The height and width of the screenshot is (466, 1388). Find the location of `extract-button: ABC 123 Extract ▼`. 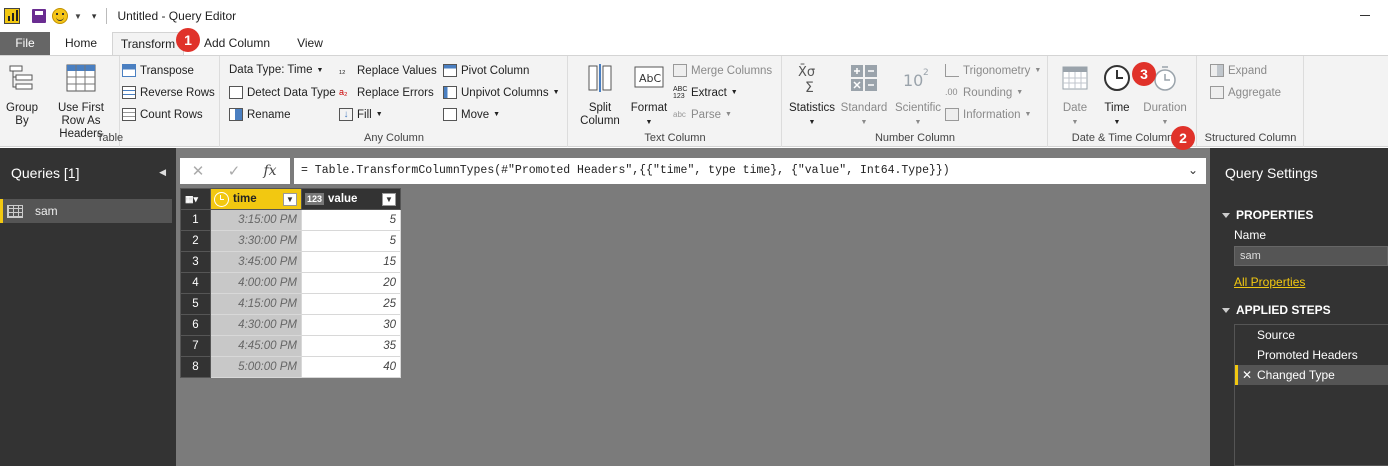

extract-button: ABC 123 Extract ▼ is located at coordinates (705, 93).